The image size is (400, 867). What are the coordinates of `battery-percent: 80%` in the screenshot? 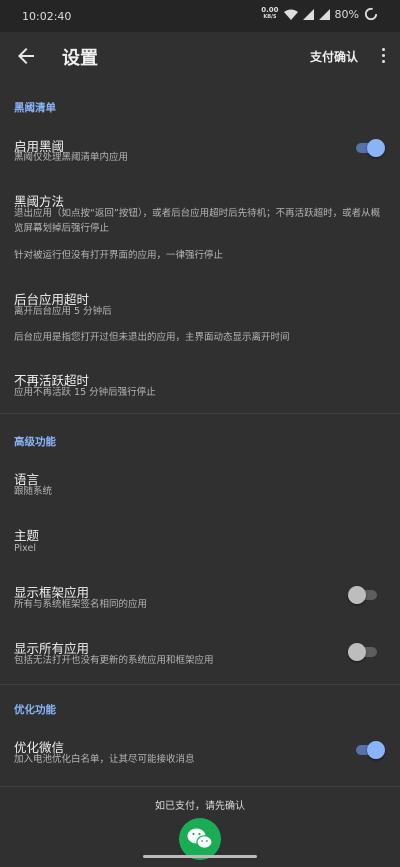 It's located at (346, 14).